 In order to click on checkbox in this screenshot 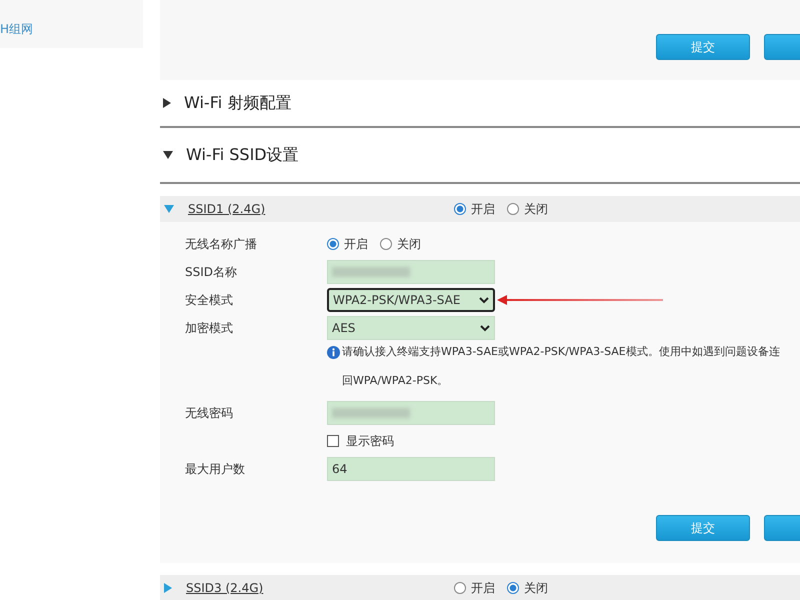, I will do `click(333, 441)`.